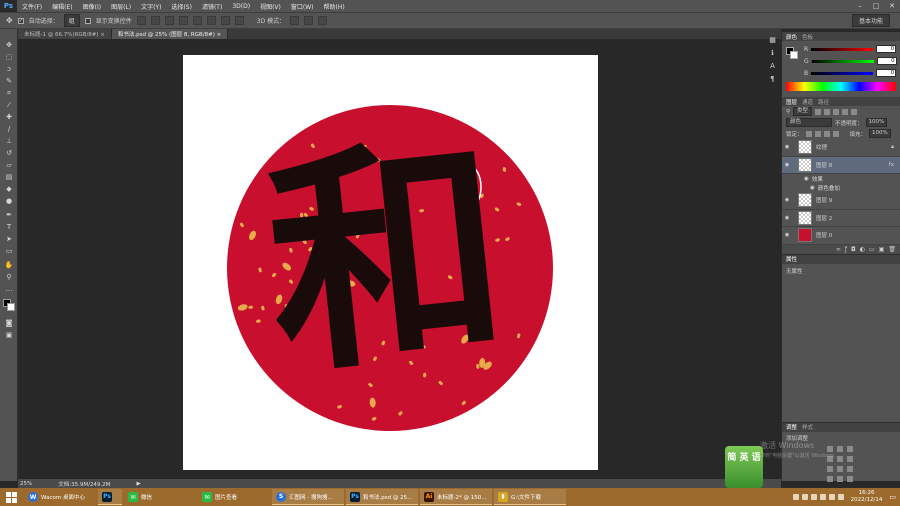 The height and width of the screenshot is (506, 900). What do you see at coordinates (9, 141) in the screenshot?
I see `clone-stamp-tool-icon: ⊥` at bounding box center [9, 141].